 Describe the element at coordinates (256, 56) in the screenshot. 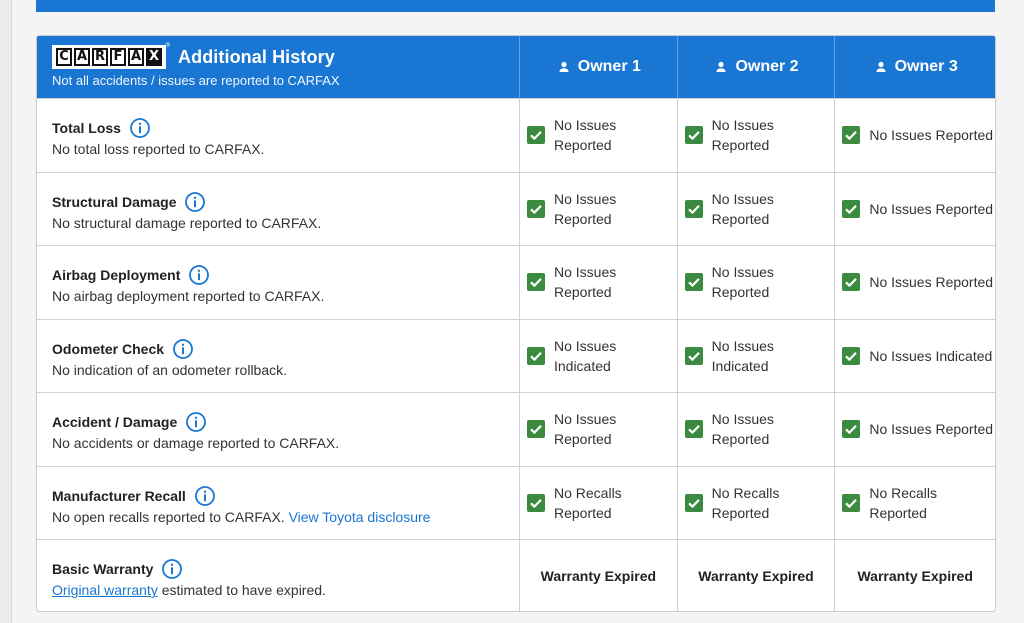

I see `section-title: Additional History` at that location.